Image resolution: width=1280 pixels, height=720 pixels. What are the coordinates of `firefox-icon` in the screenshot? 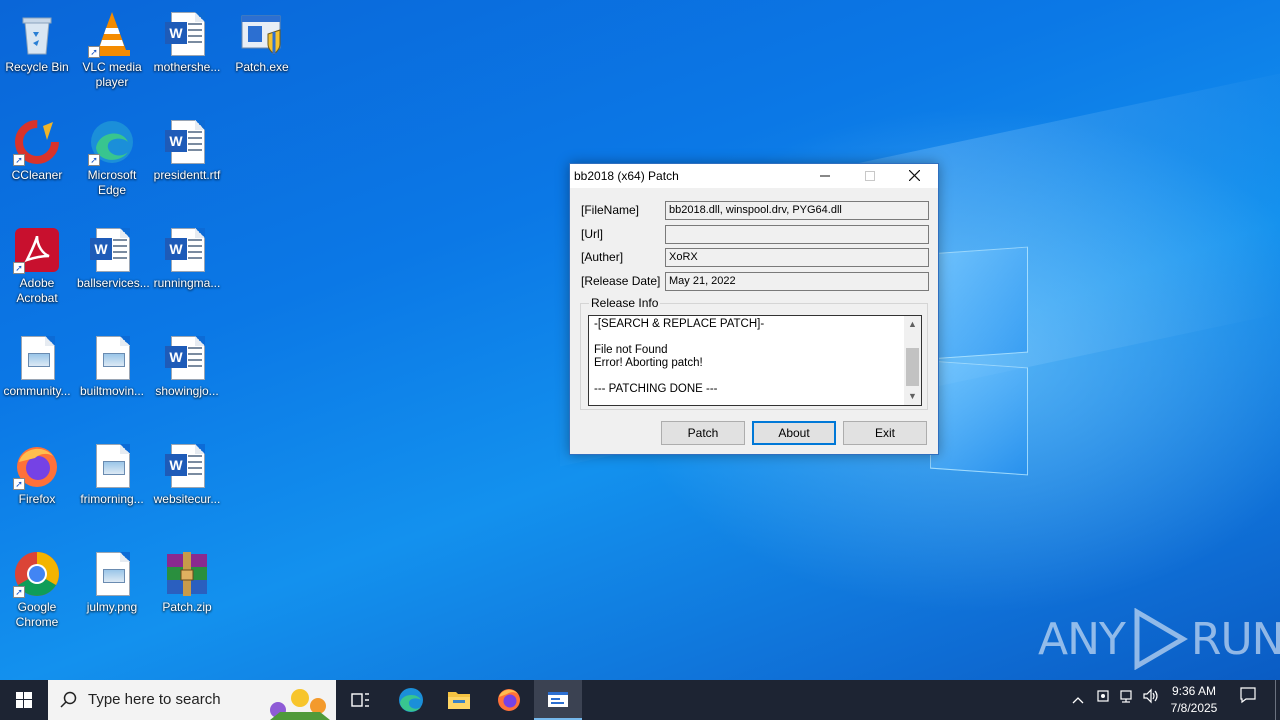 It's located at (509, 700).